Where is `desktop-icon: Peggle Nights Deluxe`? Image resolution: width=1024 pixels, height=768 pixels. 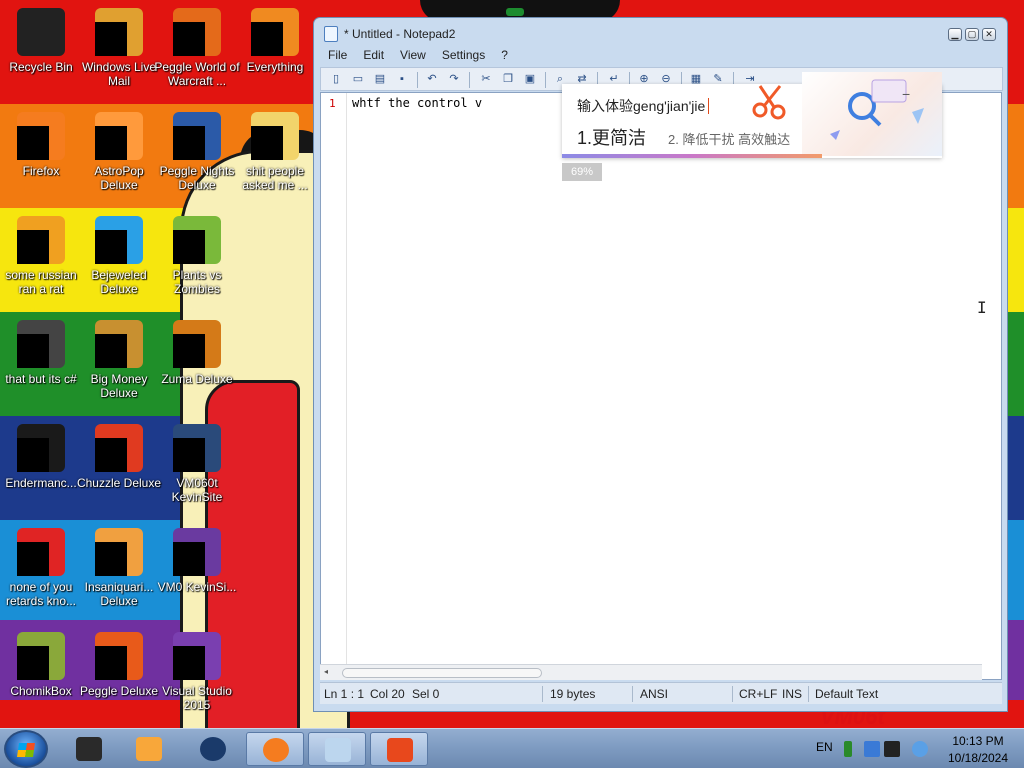
desktop-icon: Peggle Nights Deluxe is located at coordinates (197, 158).